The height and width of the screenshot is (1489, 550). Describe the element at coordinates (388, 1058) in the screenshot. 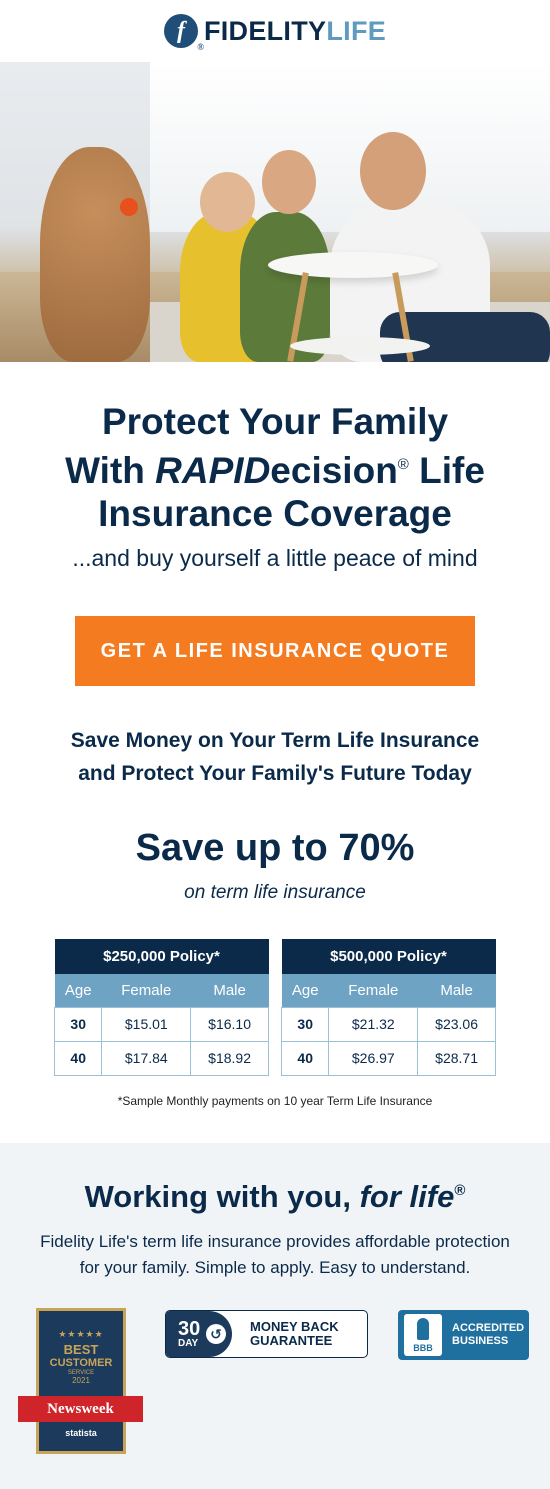

I see `table-row: 40 $26.97 $28.71` at that location.